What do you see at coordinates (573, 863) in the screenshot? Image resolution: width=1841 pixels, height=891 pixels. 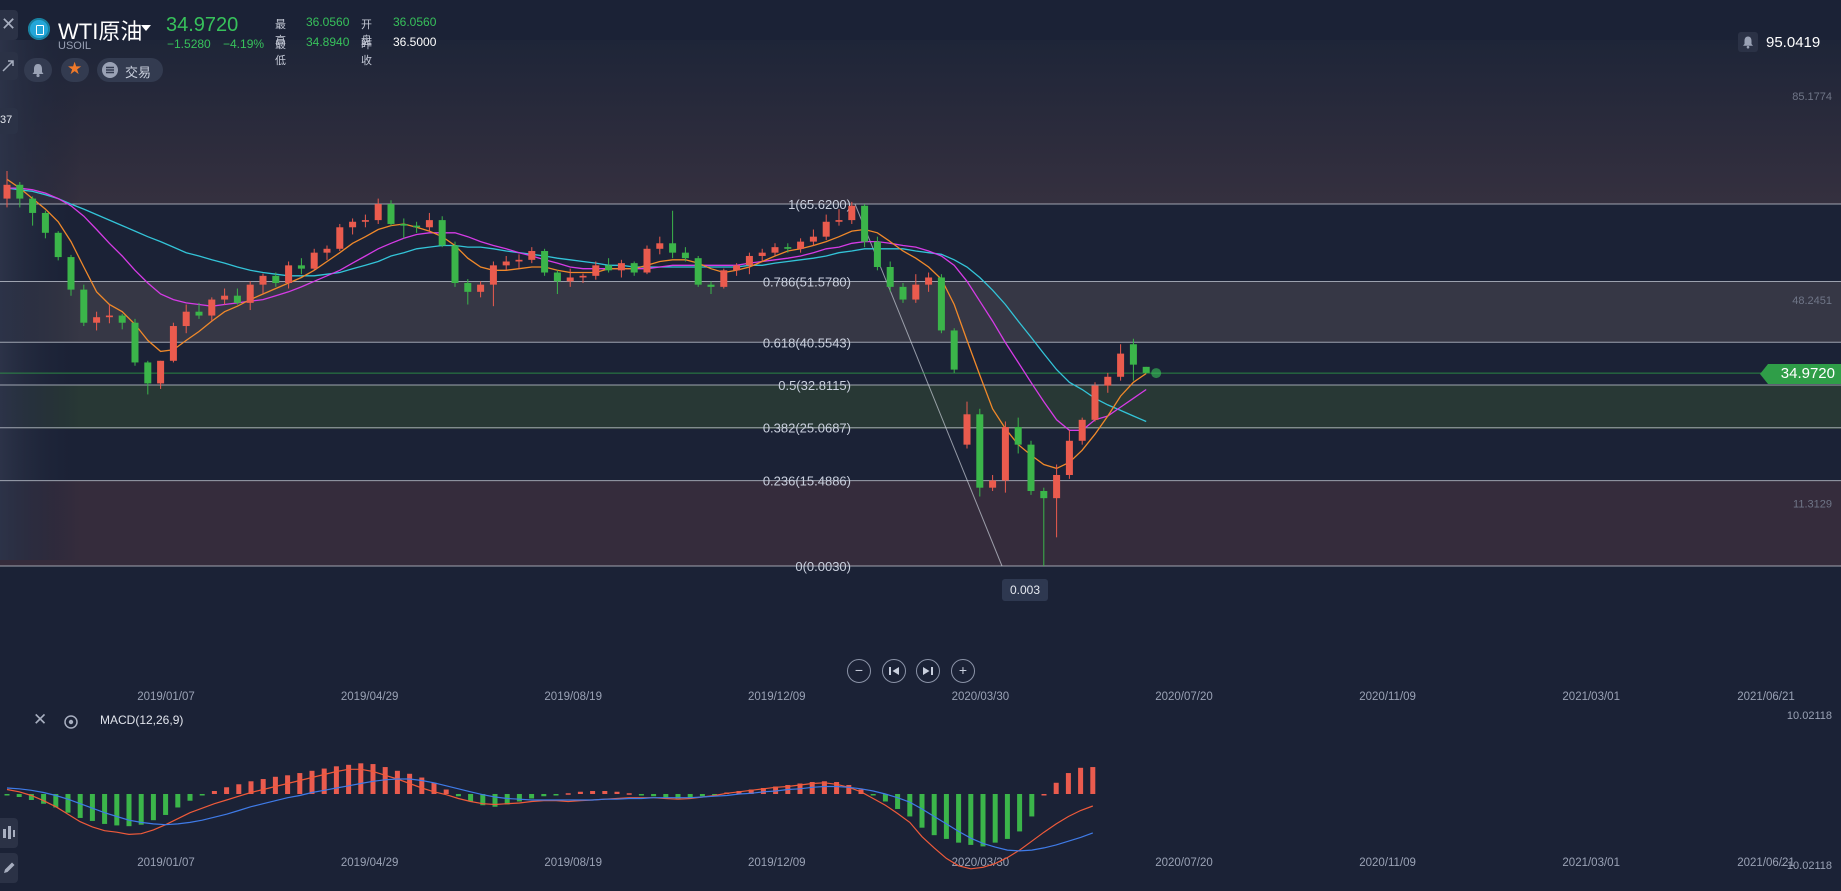 I see `x-tick-label: 2019/08/19` at bounding box center [573, 863].